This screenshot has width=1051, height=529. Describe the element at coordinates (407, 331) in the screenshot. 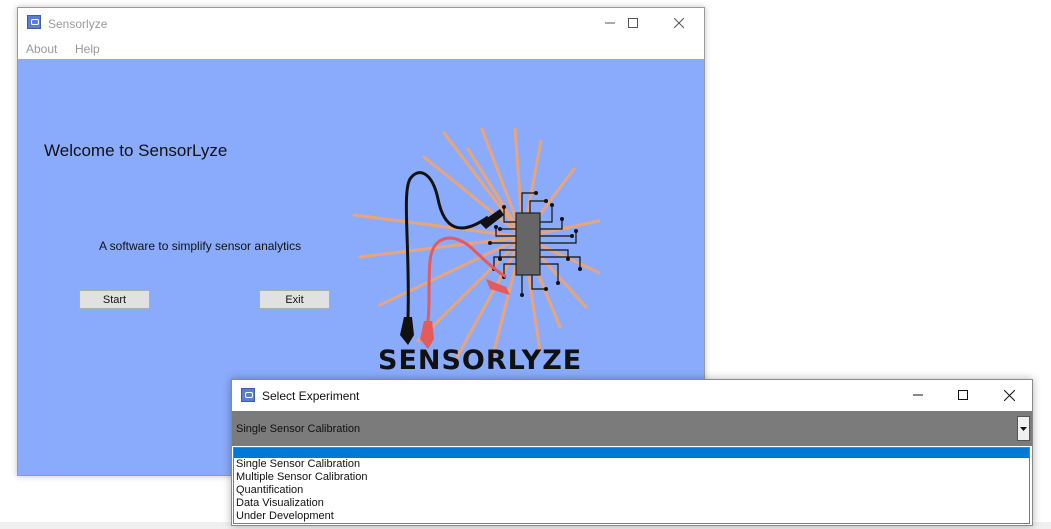

I see `black-clip` at that location.